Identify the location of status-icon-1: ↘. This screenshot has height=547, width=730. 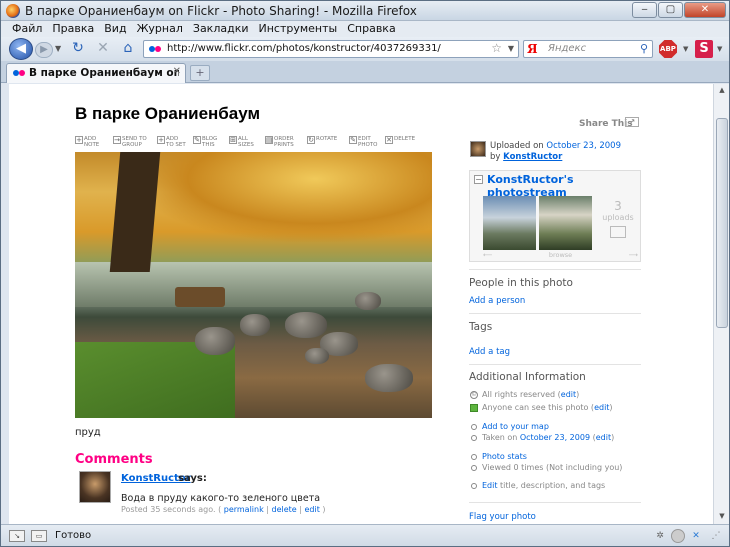
(17, 536).